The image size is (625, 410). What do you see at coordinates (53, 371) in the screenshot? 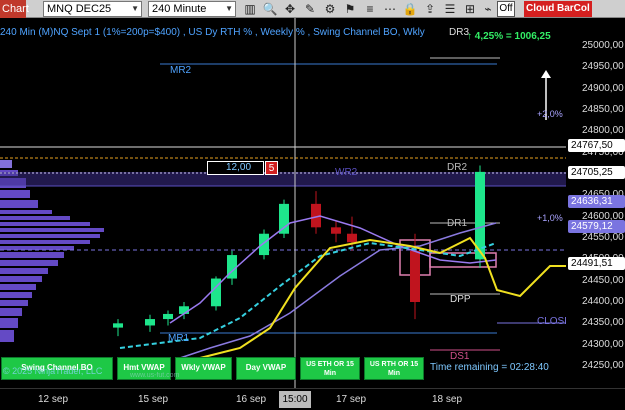
I see `copyright-text: © 2025 NinjaTrader, LLC` at bounding box center [53, 371].